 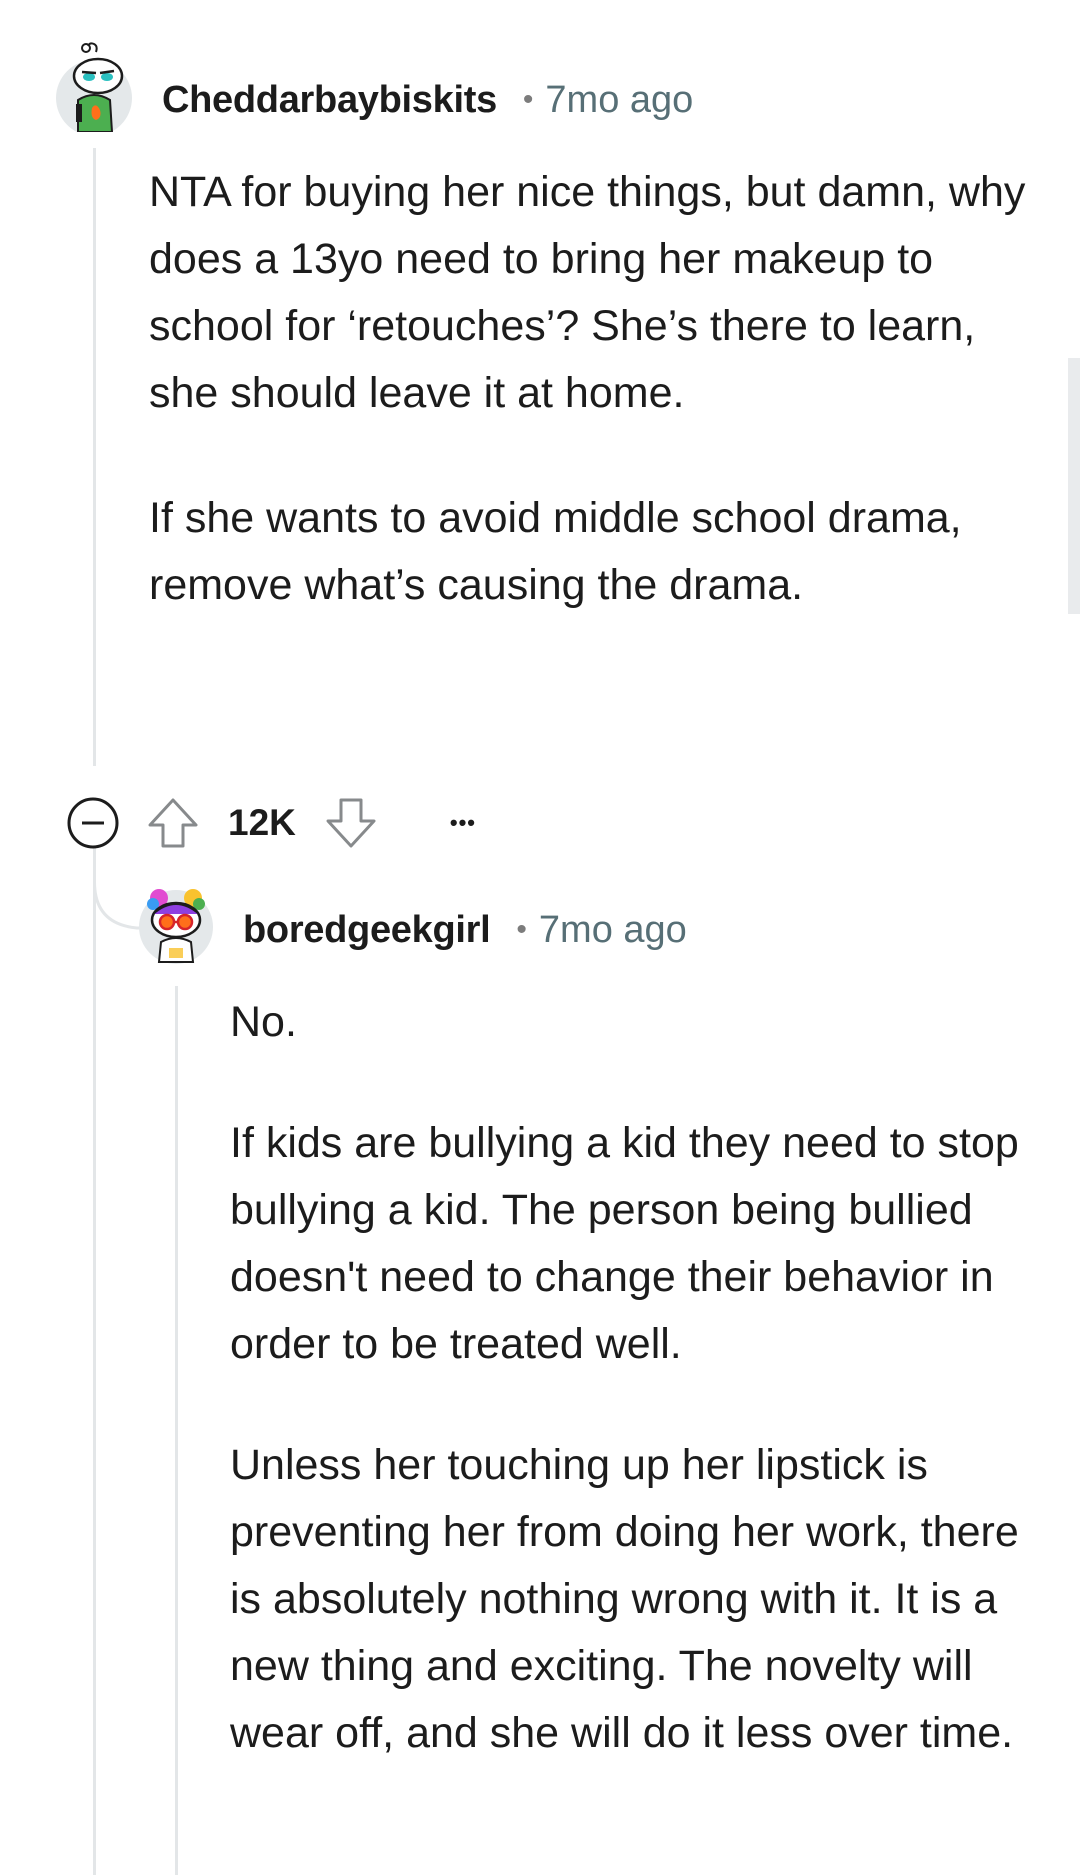 What do you see at coordinates (329, 100) in the screenshot?
I see `author-name: Cheddarbaybiskits` at bounding box center [329, 100].